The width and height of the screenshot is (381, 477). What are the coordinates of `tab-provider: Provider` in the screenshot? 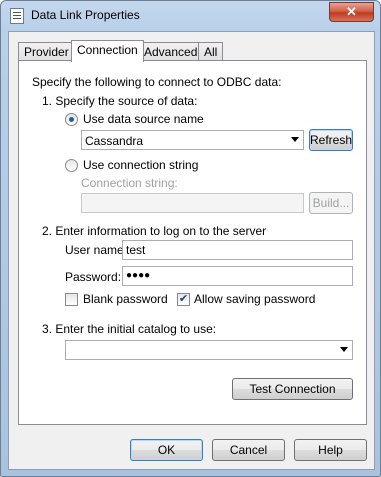 It's located at (46, 51).